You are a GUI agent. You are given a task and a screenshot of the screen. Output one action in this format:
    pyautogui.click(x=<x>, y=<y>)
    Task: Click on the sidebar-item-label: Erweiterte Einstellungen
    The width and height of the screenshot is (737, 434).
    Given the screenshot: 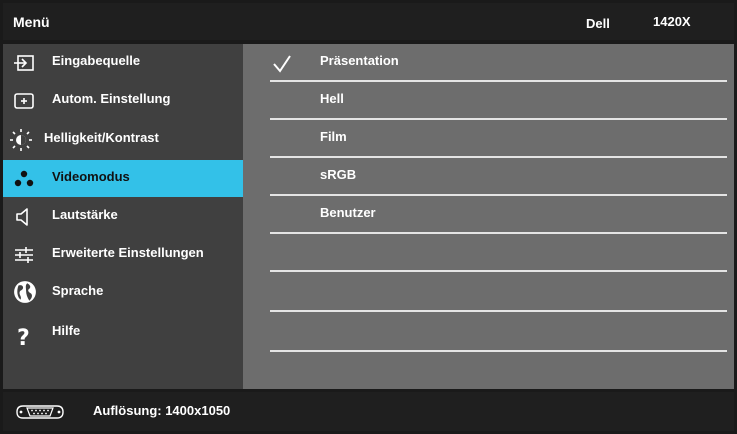 What is the action you would take?
    pyautogui.click(x=128, y=252)
    